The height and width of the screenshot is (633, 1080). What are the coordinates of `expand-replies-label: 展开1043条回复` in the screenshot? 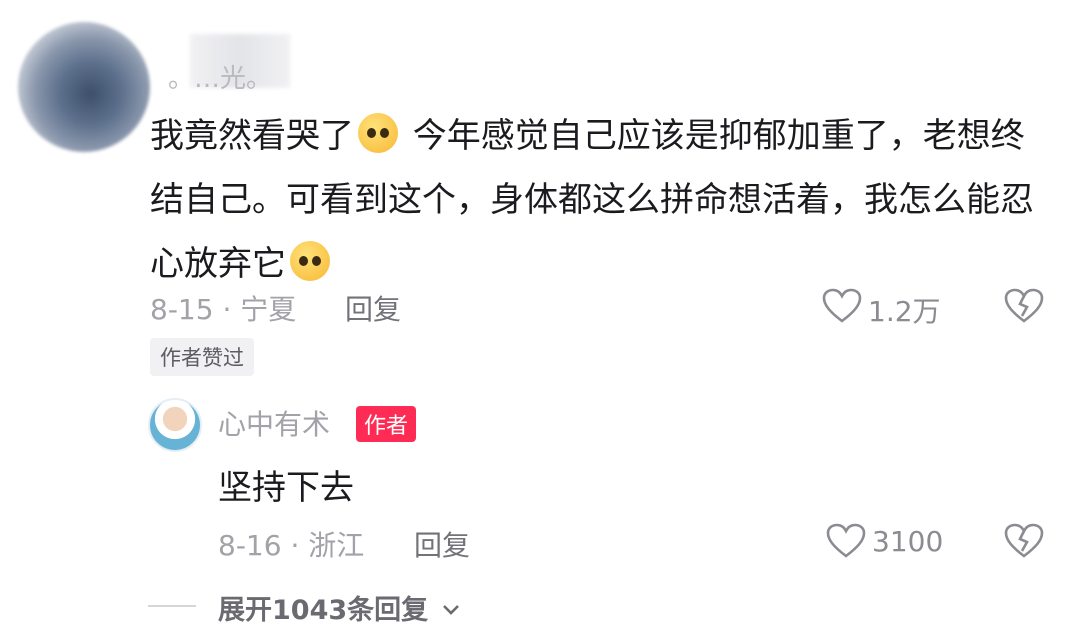 It's located at (323, 610).